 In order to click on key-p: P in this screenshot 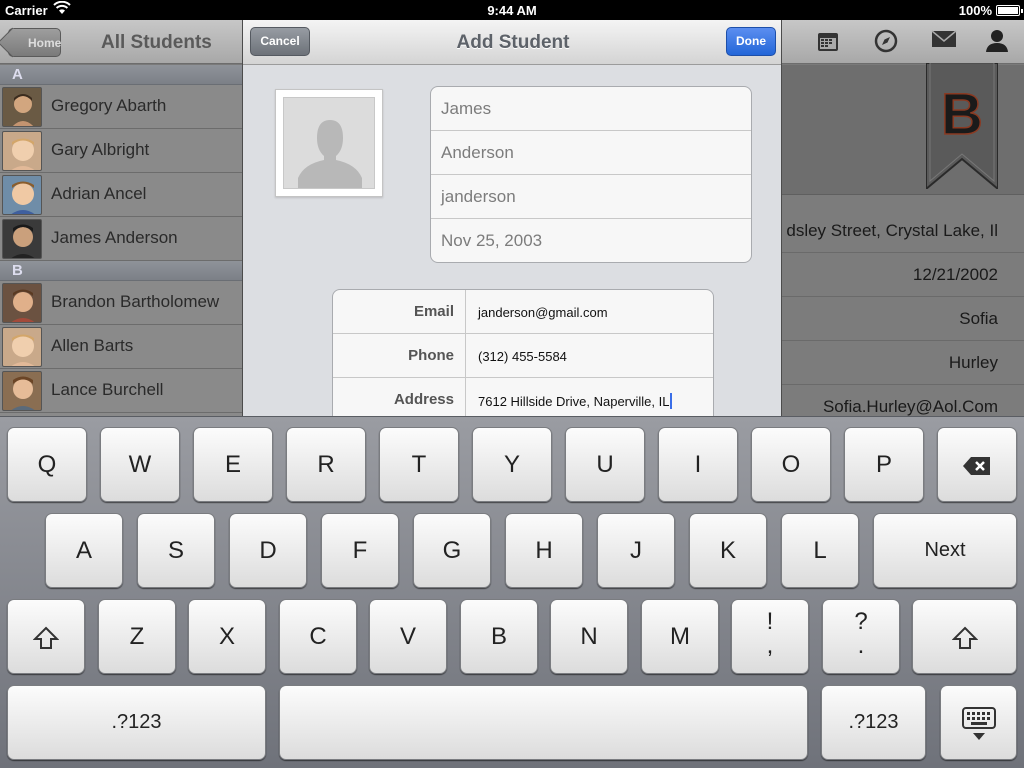, I will do `click(884, 464)`.